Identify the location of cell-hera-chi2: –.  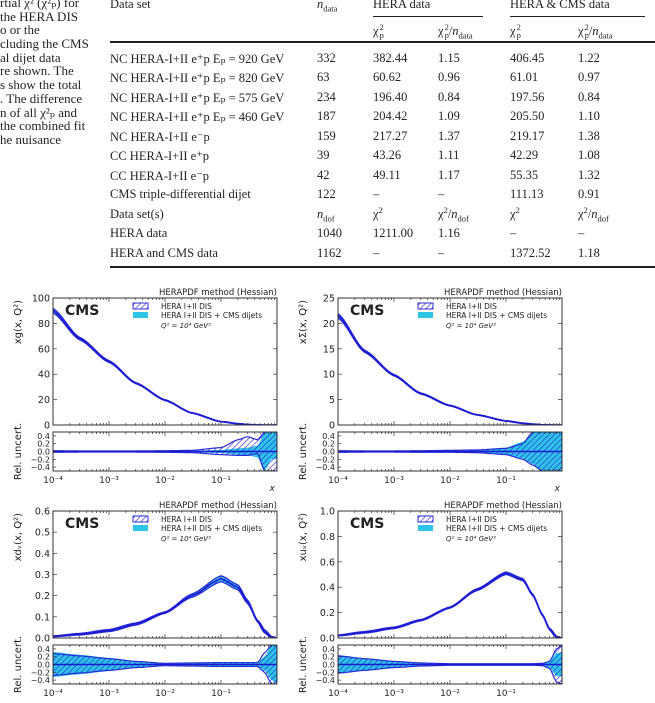
(376, 253).